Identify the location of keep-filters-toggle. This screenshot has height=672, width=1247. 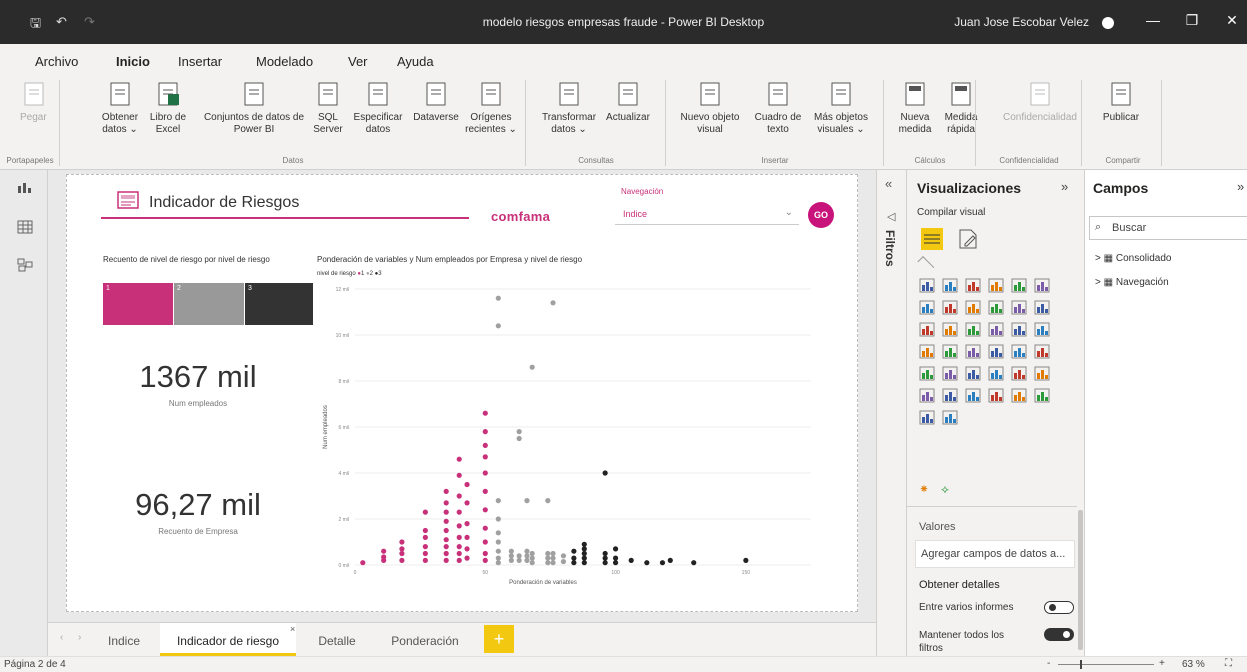
(1059, 634).